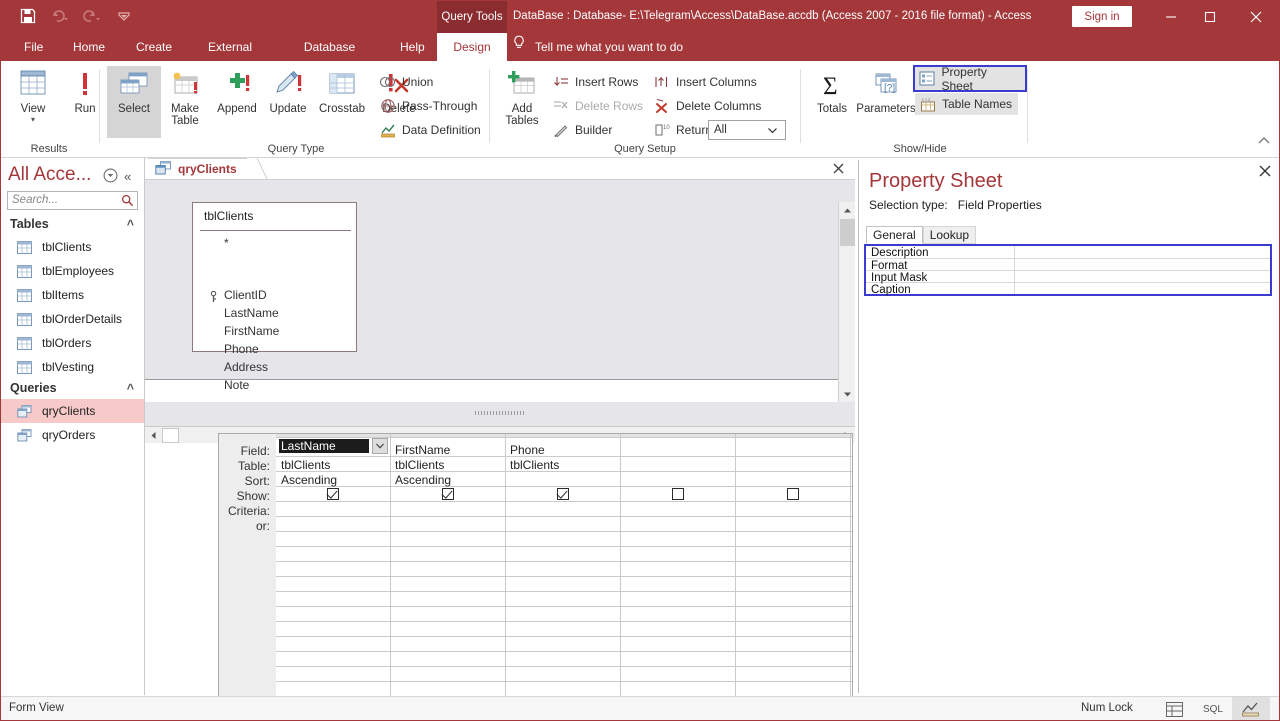 The image size is (1280, 721). Describe the element at coordinates (236, 385) in the screenshot. I see `field-note: Note` at that location.